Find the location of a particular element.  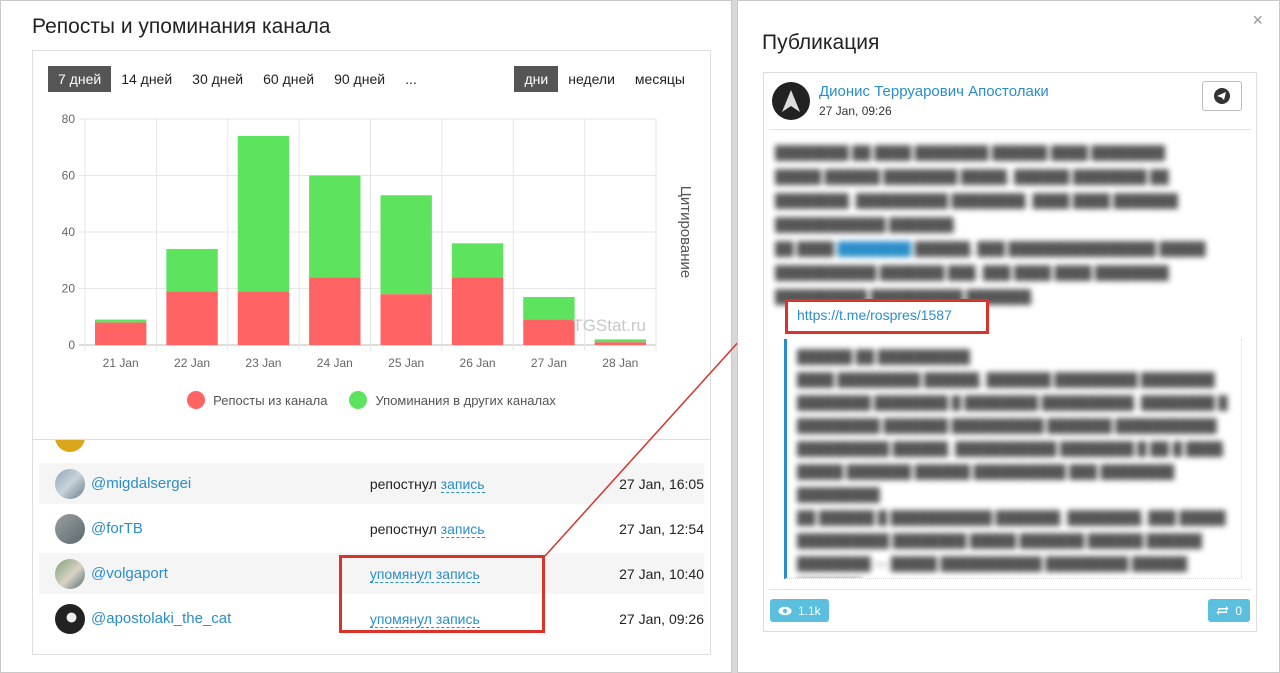

eye-icon is located at coordinates (785, 610).